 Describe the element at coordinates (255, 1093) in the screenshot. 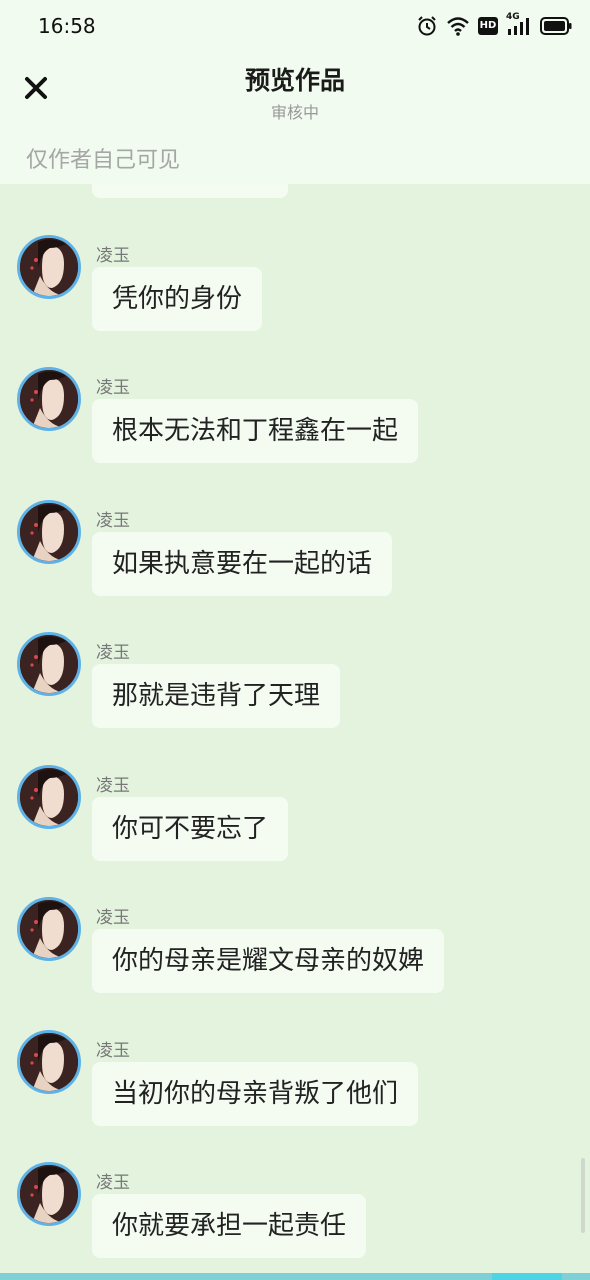

I see `message-bubble: 当初你的母亲背叛了他们` at that location.